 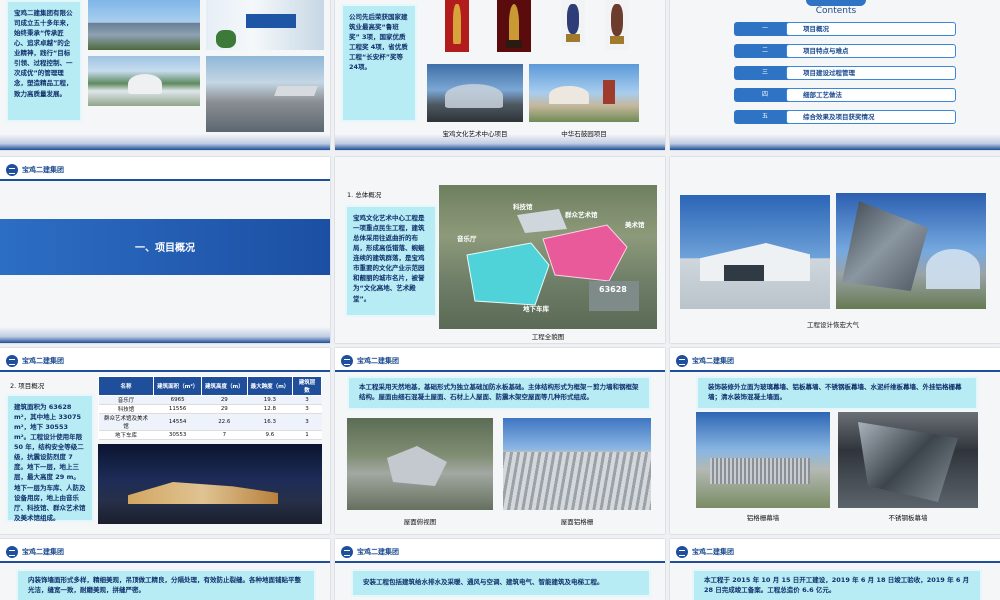 I want to click on installation-text-box: 安装工程包括建筑给水排水及采暖、通风与空调、建筑电气、智能建筑及电梯工程。, so click(x=501, y=583).